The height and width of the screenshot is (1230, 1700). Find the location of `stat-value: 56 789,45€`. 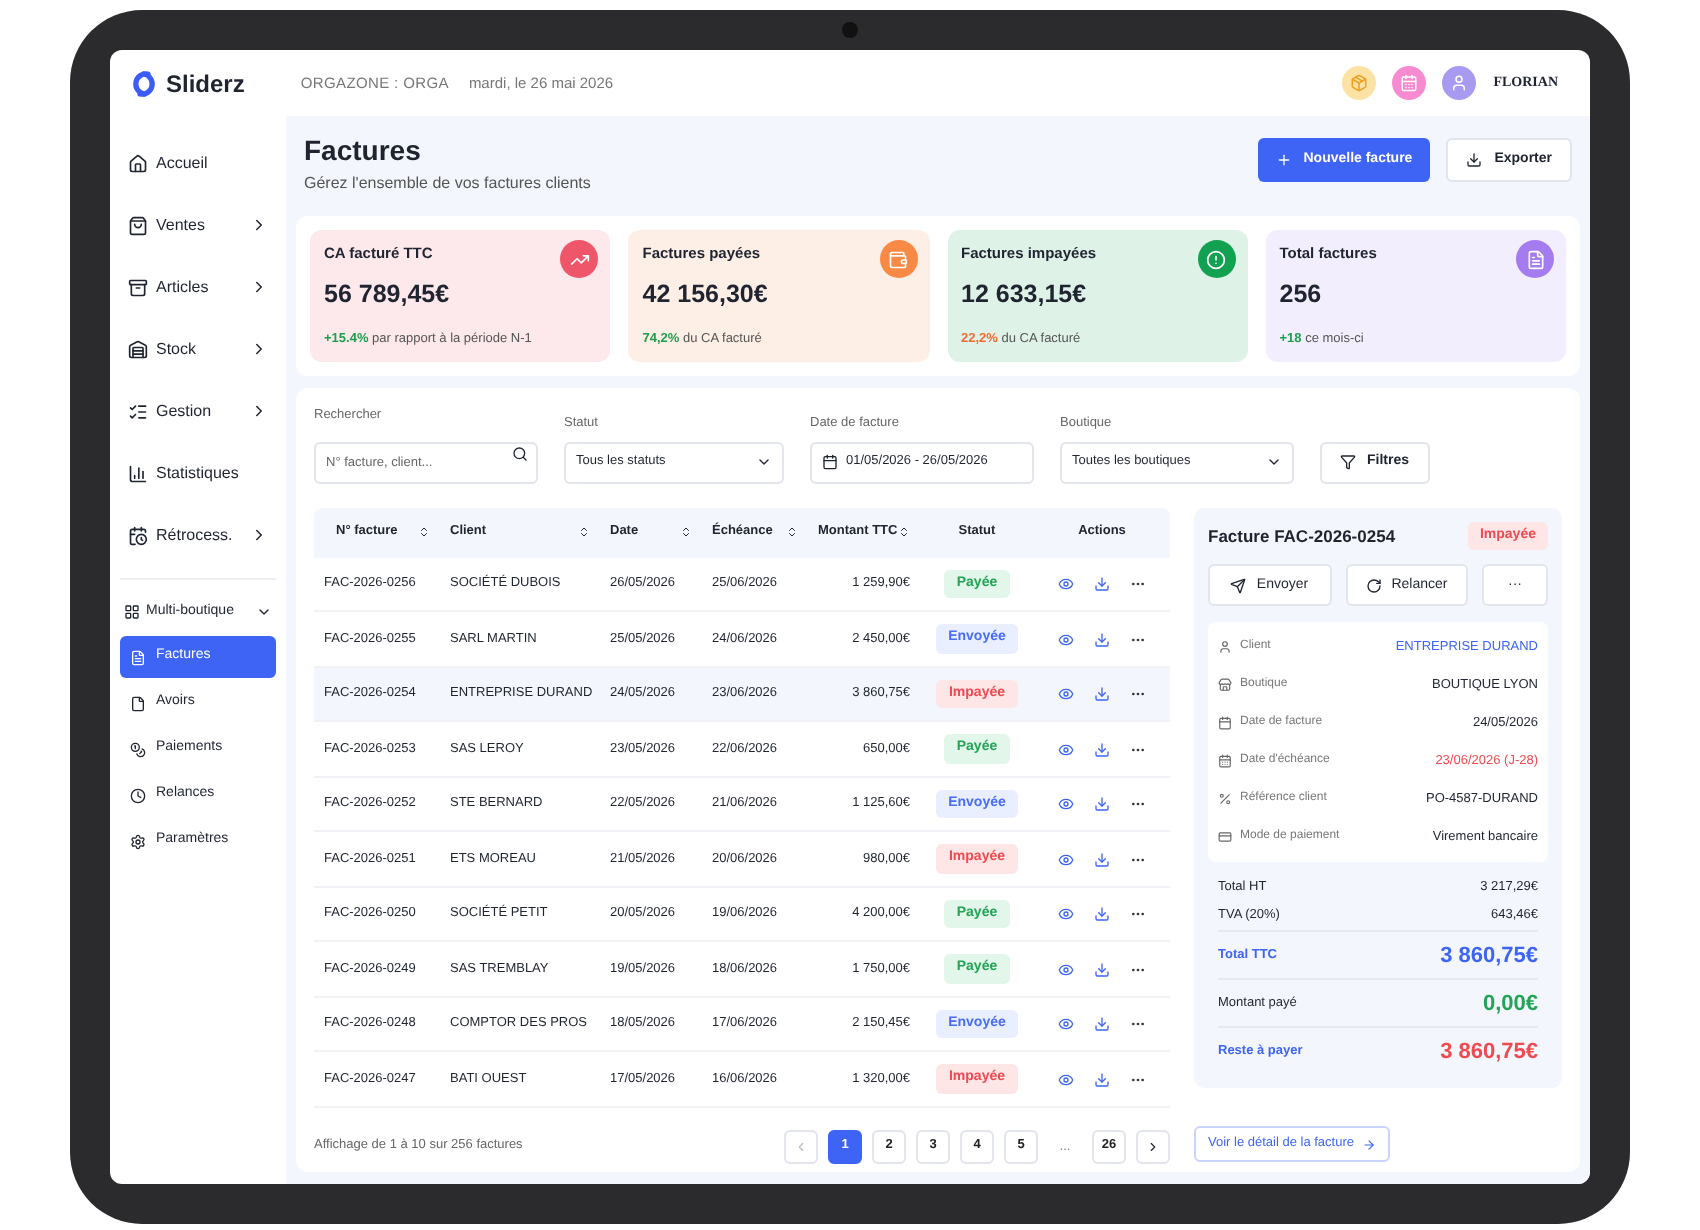

stat-value: 56 789,45€ is located at coordinates (388, 295).